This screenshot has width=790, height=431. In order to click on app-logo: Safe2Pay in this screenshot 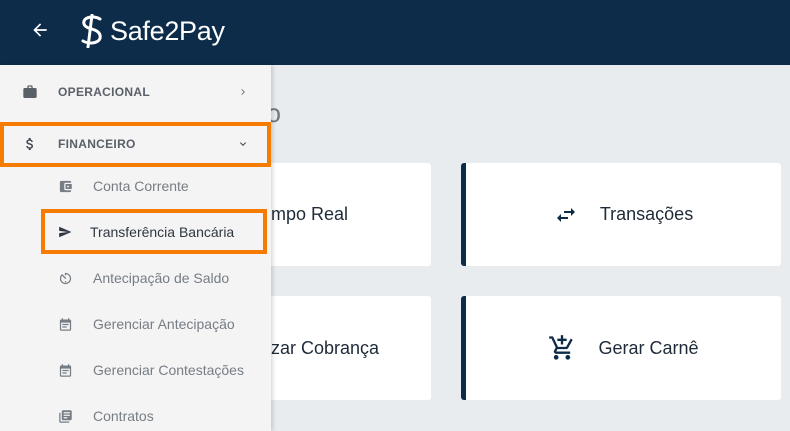, I will do `click(151, 31)`.